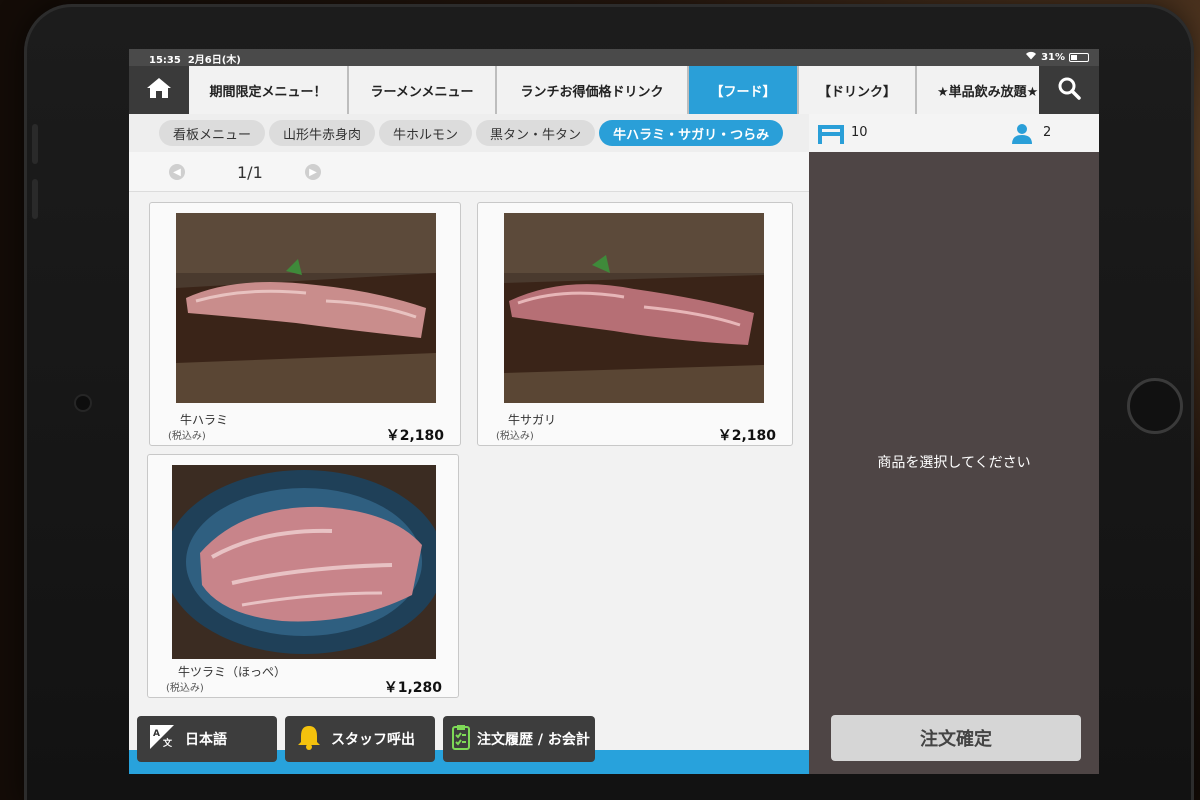 The width and height of the screenshot is (1200, 800). I want to click on wifi-icon, so click(1031, 57).